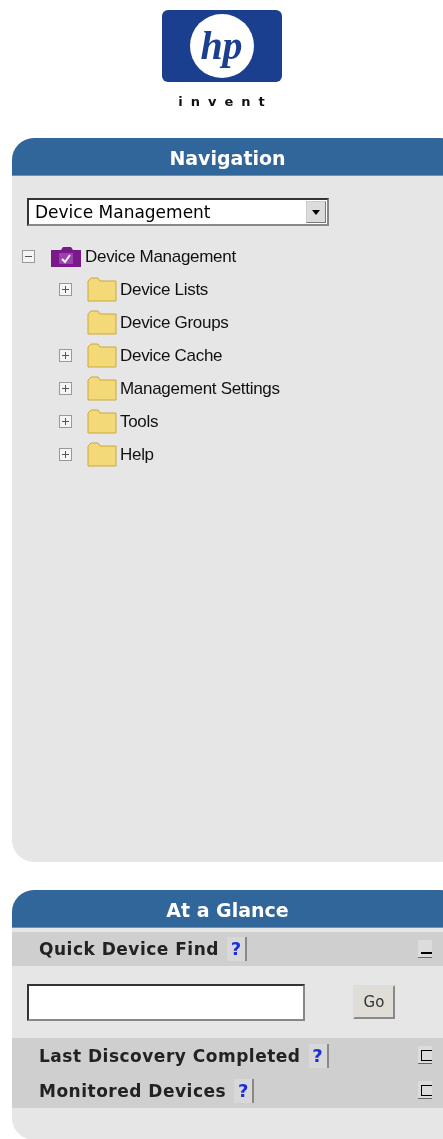 The width and height of the screenshot is (443, 1139). What do you see at coordinates (137, 454) in the screenshot?
I see `tree-item: Help` at bounding box center [137, 454].